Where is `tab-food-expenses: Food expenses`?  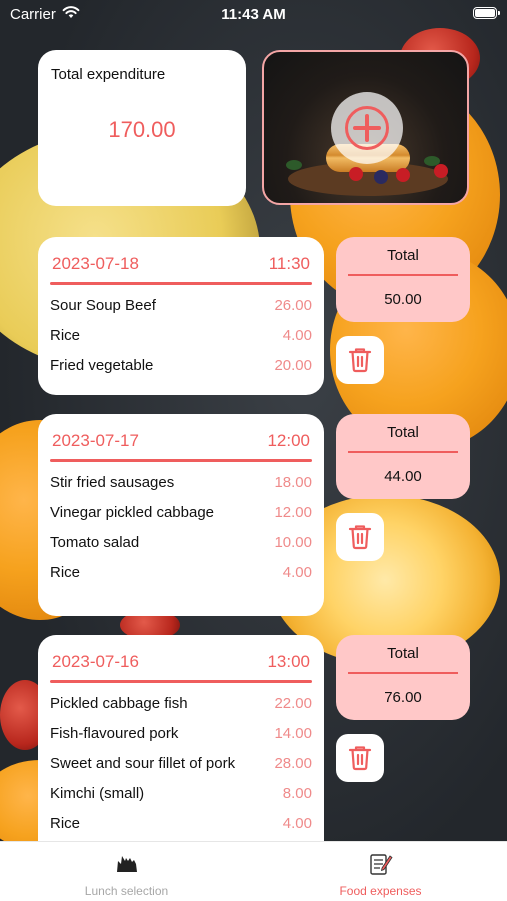 tab-food-expenses: Food expenses is located at coordinates (380, 871).